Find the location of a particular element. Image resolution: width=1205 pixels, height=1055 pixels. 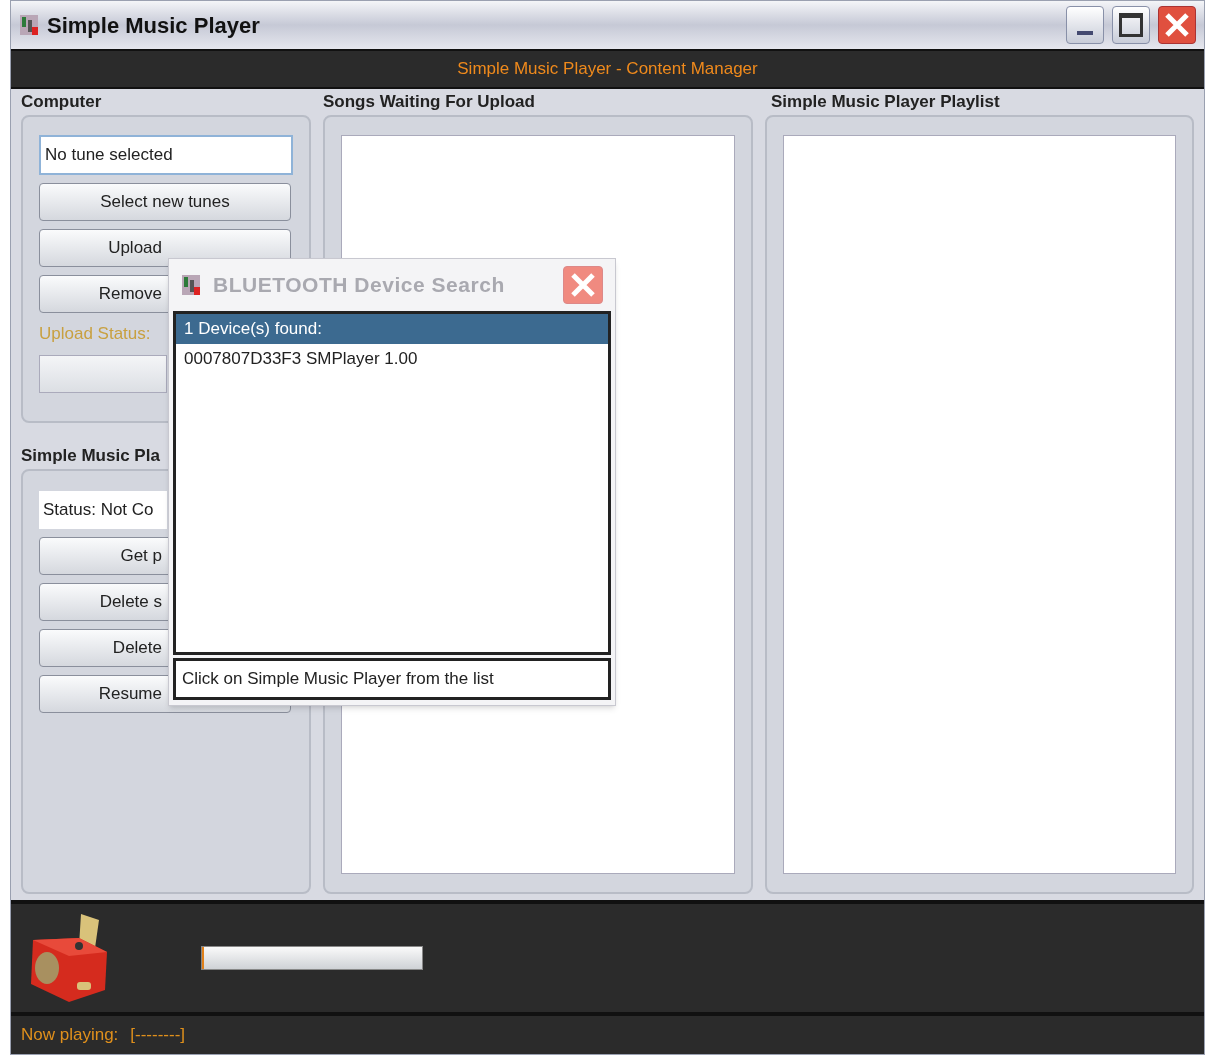

now-playing-label: Now playing: is located at coordinates (70, 1035).